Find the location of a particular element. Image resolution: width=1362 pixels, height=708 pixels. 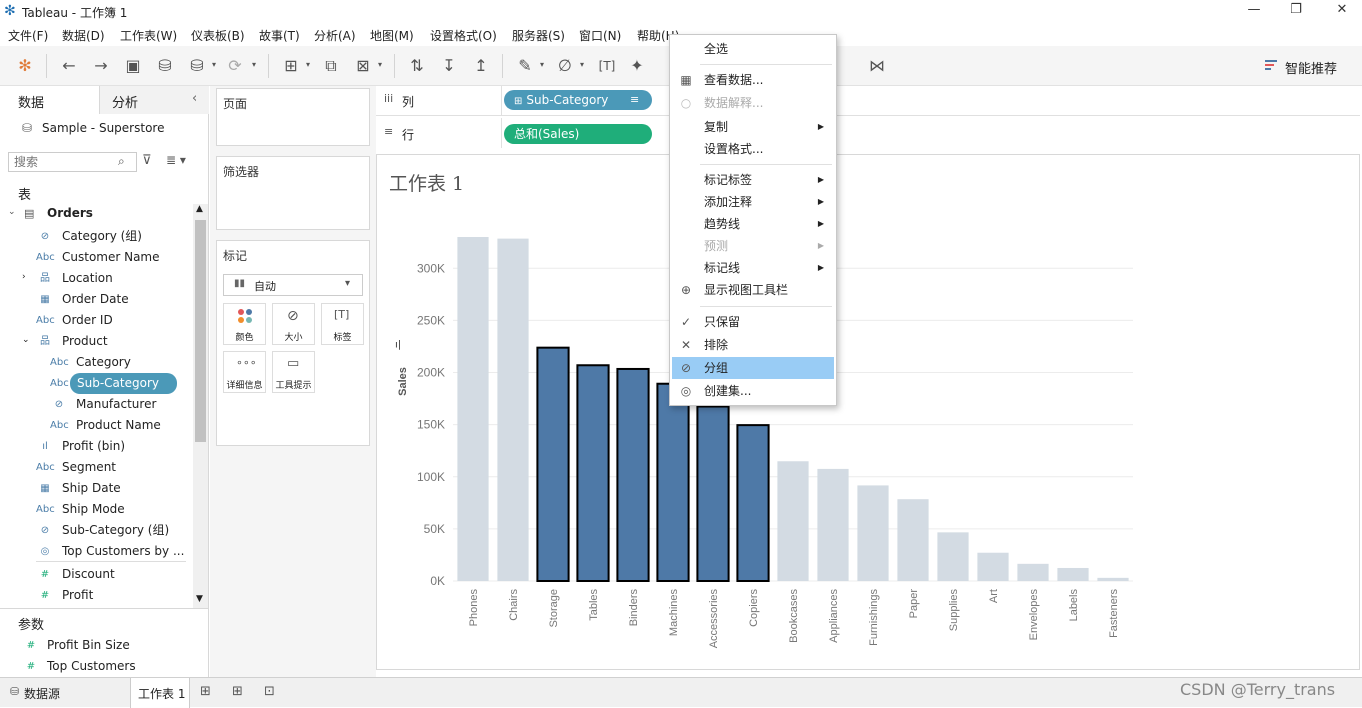

menu-dashboard: 仪表板(B) is located at coordinates (218, 35).